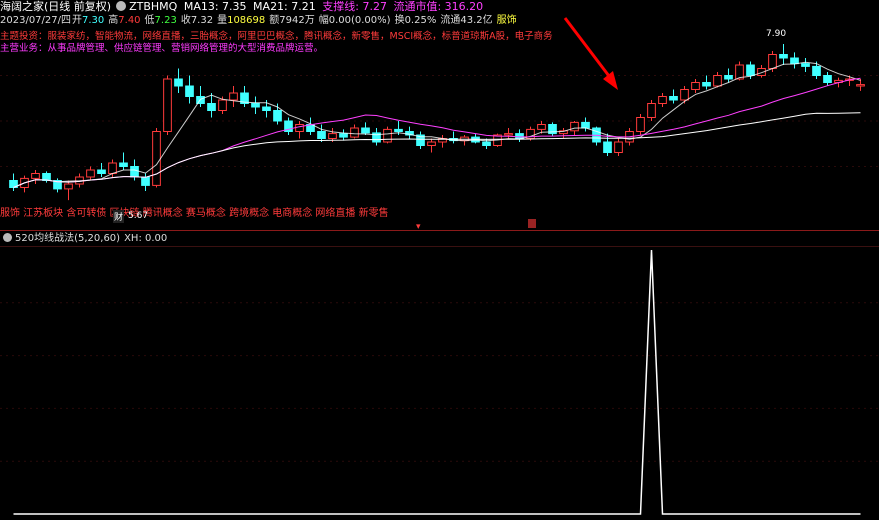  Describe the element at coordinates (610, 80) in the screenshot. I see `arrow-head` at that location.